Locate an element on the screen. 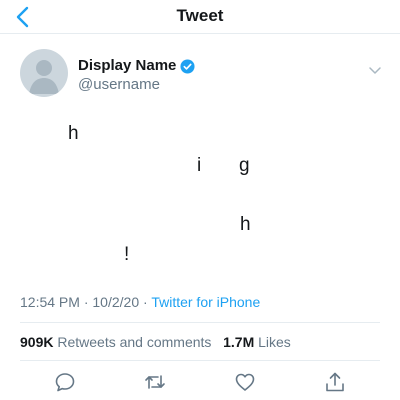 The height and width of the screenshot is (400, 400). avatar is located at coordinates (44, 73).